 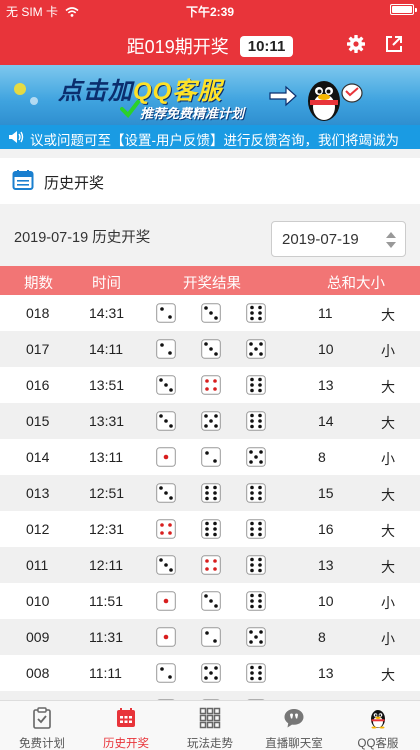 I want to click on row-time: 11:31, so click(x=106, y=637).